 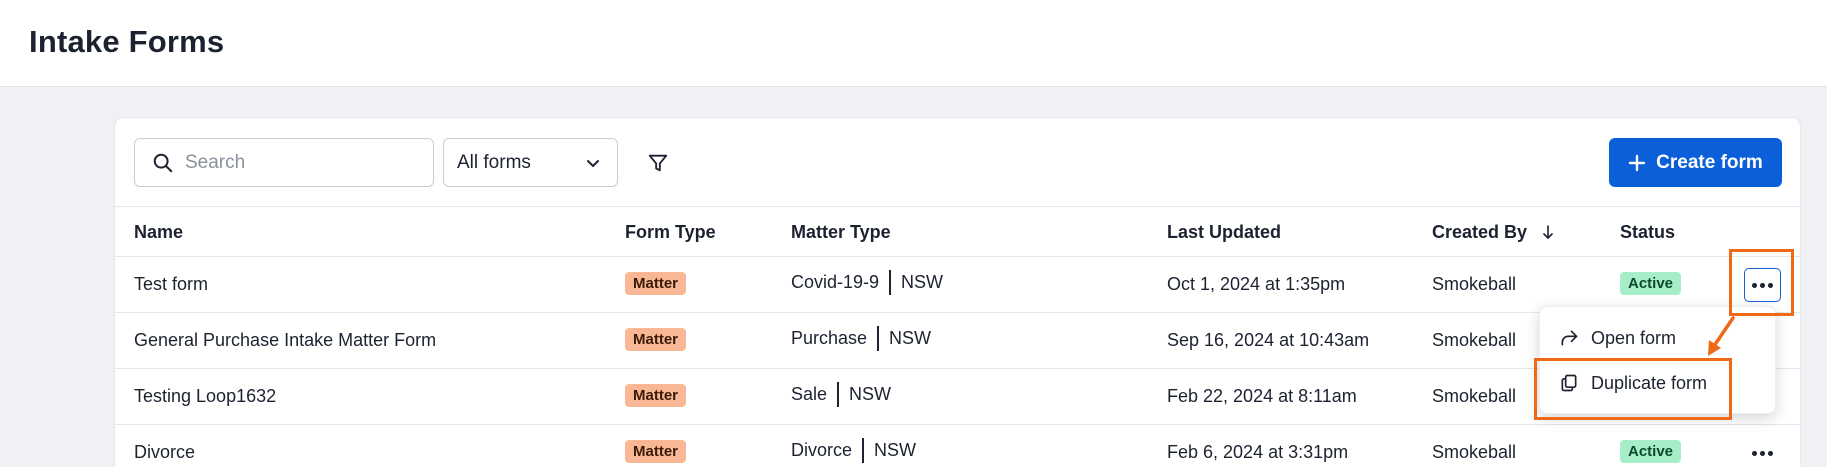 I want to click on forms-filter-select: All forms, so click(x=530, y=162).